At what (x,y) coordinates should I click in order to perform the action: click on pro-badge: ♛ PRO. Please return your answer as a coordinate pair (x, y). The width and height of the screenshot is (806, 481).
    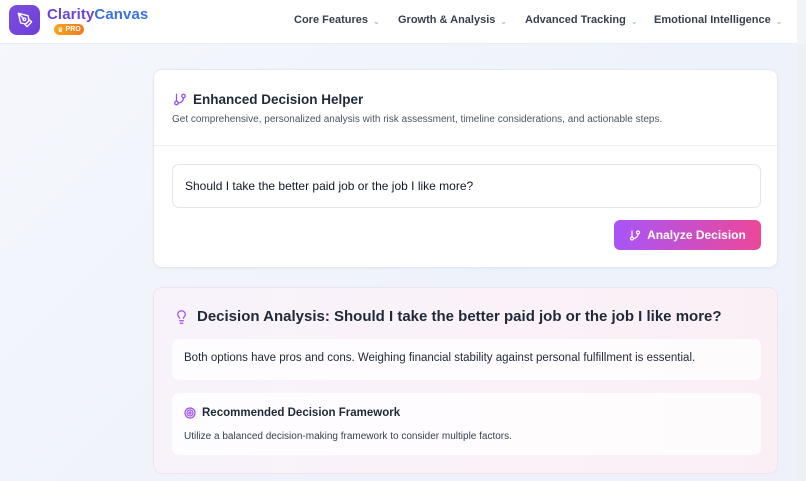
    Looking at the image, I should click on (69, 29).